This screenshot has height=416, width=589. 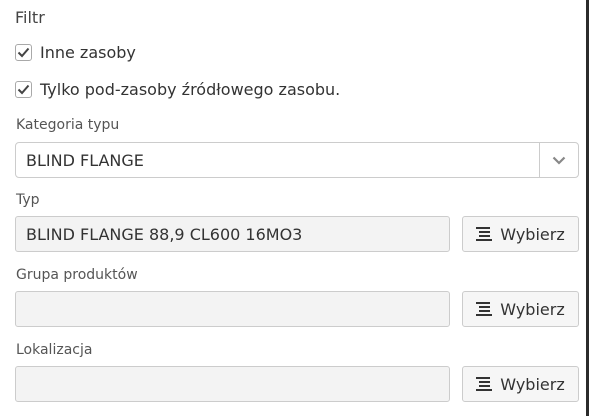 I want to click on location-label: Lokalizacja, so click(x=54, y=350).